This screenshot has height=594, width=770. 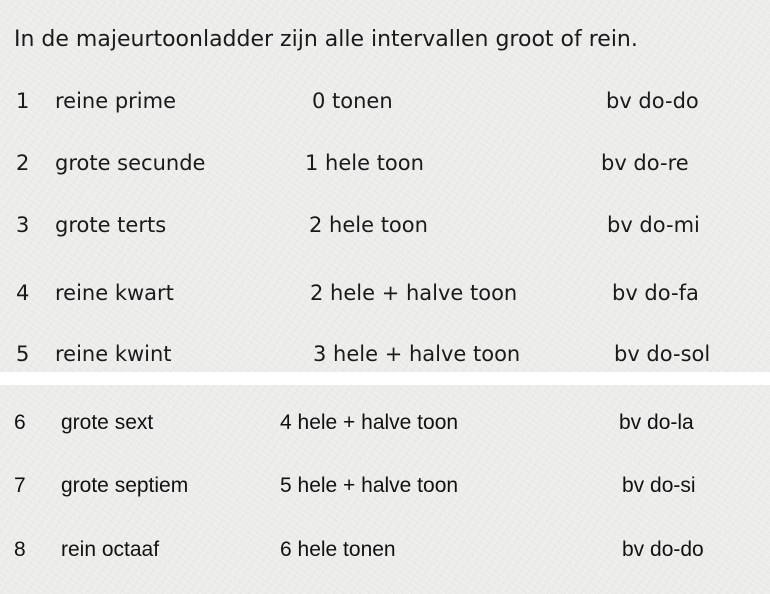 I want to click on row-number: 8, so click(x=20, y=549).